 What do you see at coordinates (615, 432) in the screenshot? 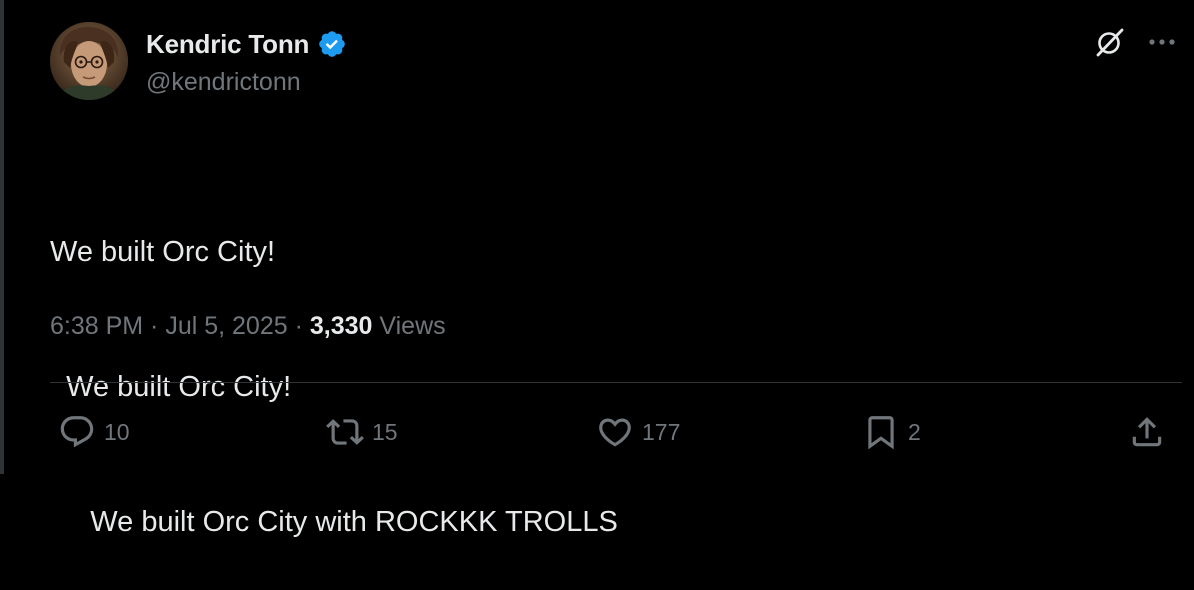
I see `heart-icon` at bounding box center [615, 432].